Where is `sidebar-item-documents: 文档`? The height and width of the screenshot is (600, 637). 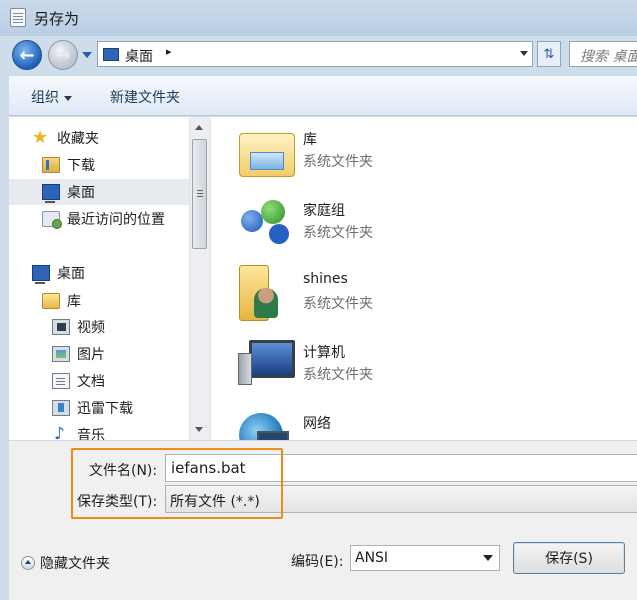
sidebar-item-documents: 文档 is located at coordinates (78, 381).